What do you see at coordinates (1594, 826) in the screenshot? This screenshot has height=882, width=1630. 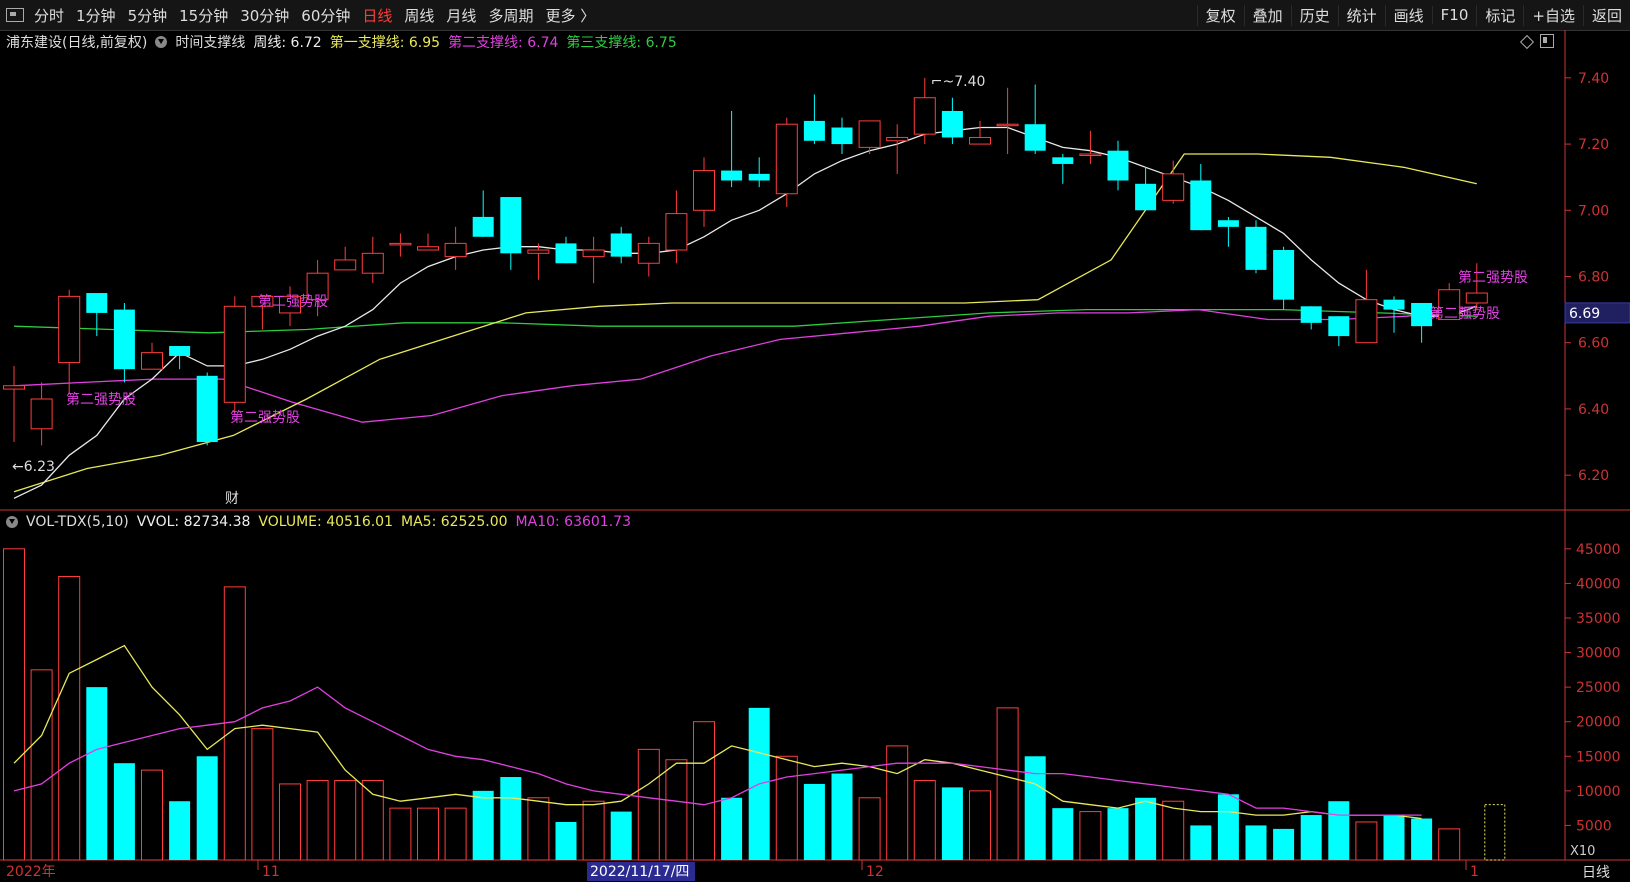 I see `vol-tick-label: 5000` at bounding box center [1594, 826].